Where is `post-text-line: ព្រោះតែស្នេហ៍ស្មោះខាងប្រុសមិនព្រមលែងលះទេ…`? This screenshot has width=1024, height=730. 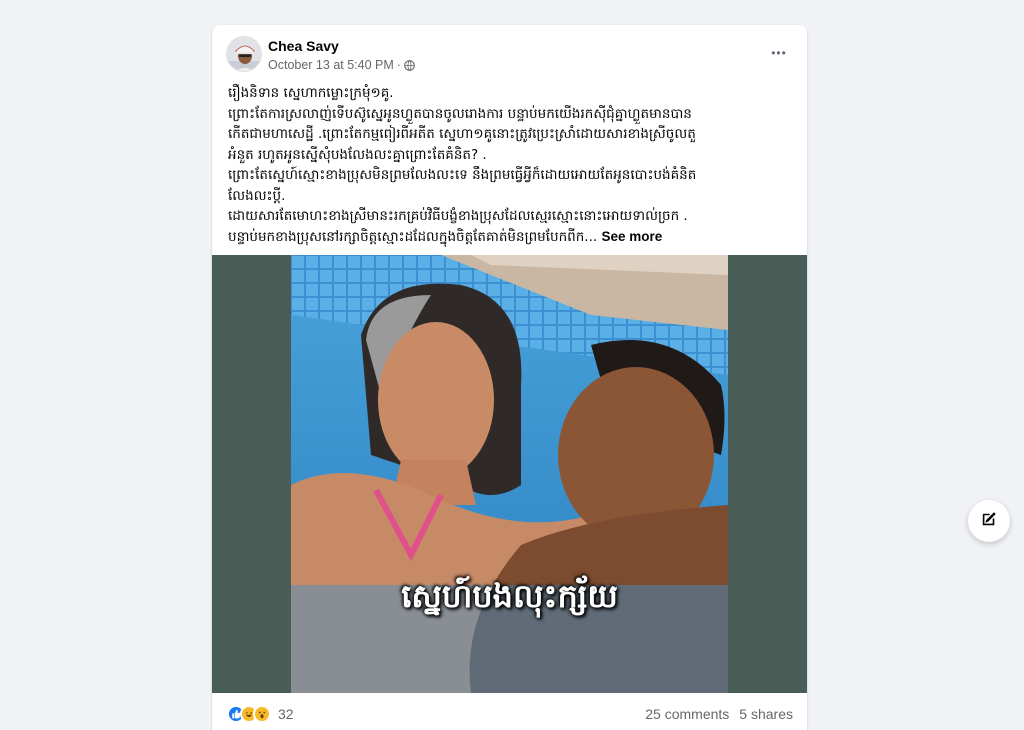 post-text-line: ព្រោះតែស្នេហ៍ស្មោះខាងប្រុសមិនព្រមលែងលះទេ… is located at coordinates (462, 175).